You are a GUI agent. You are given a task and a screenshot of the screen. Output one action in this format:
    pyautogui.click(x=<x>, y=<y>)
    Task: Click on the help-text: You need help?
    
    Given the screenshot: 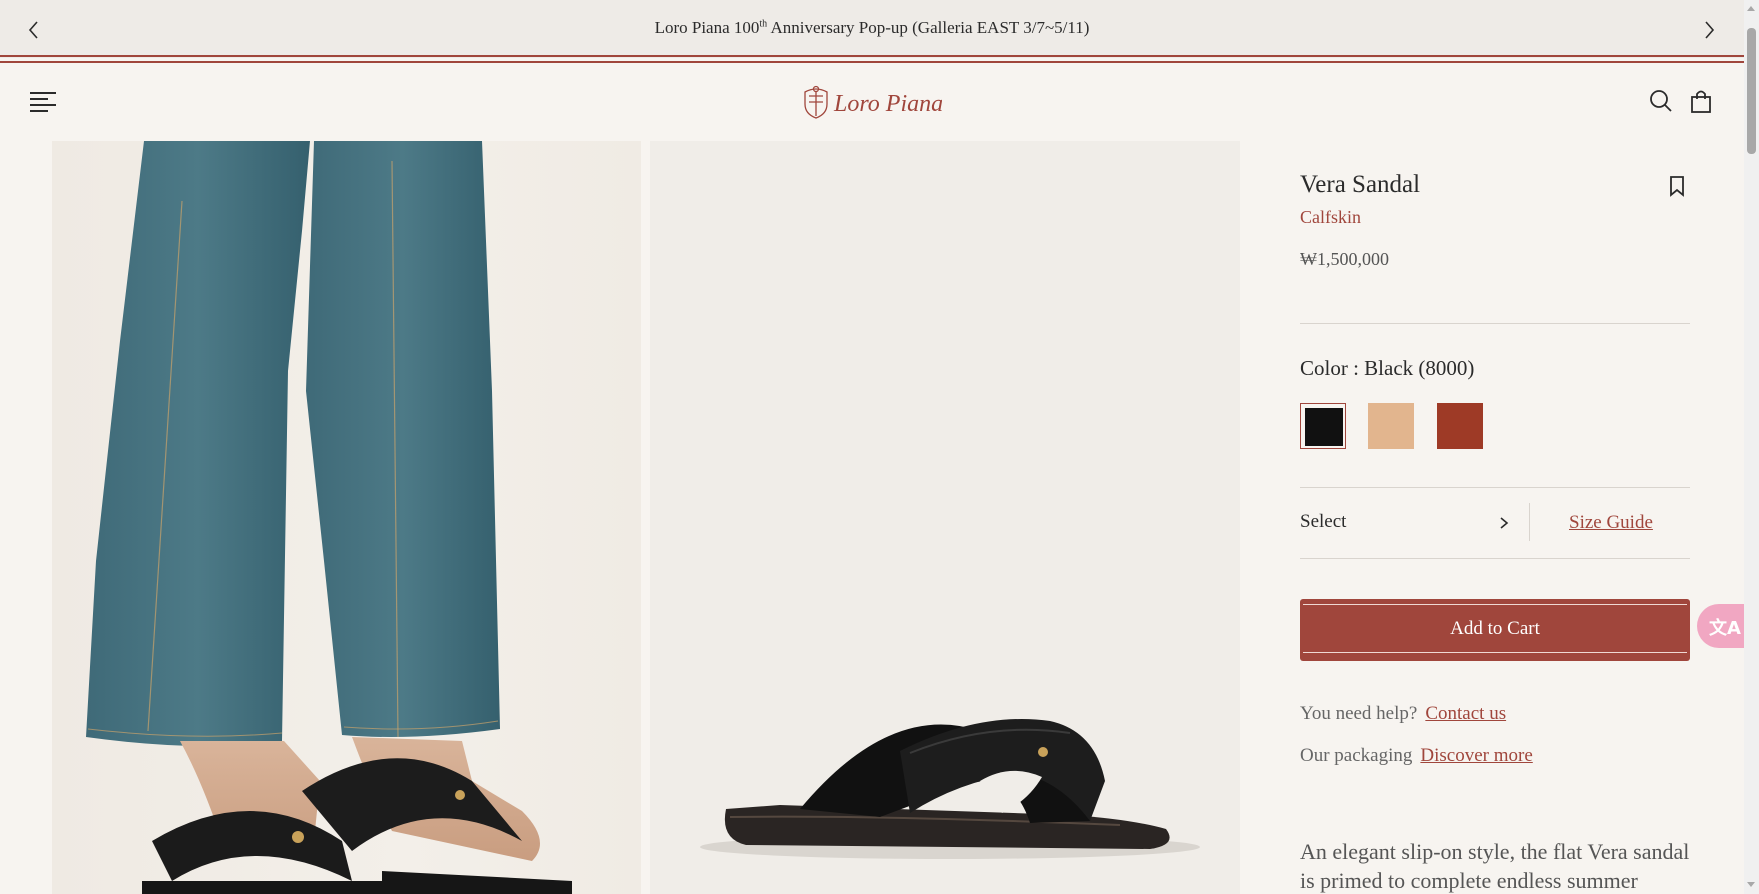 What is the action you would take?
    pyautogui.click(x=1359, y=713)
    